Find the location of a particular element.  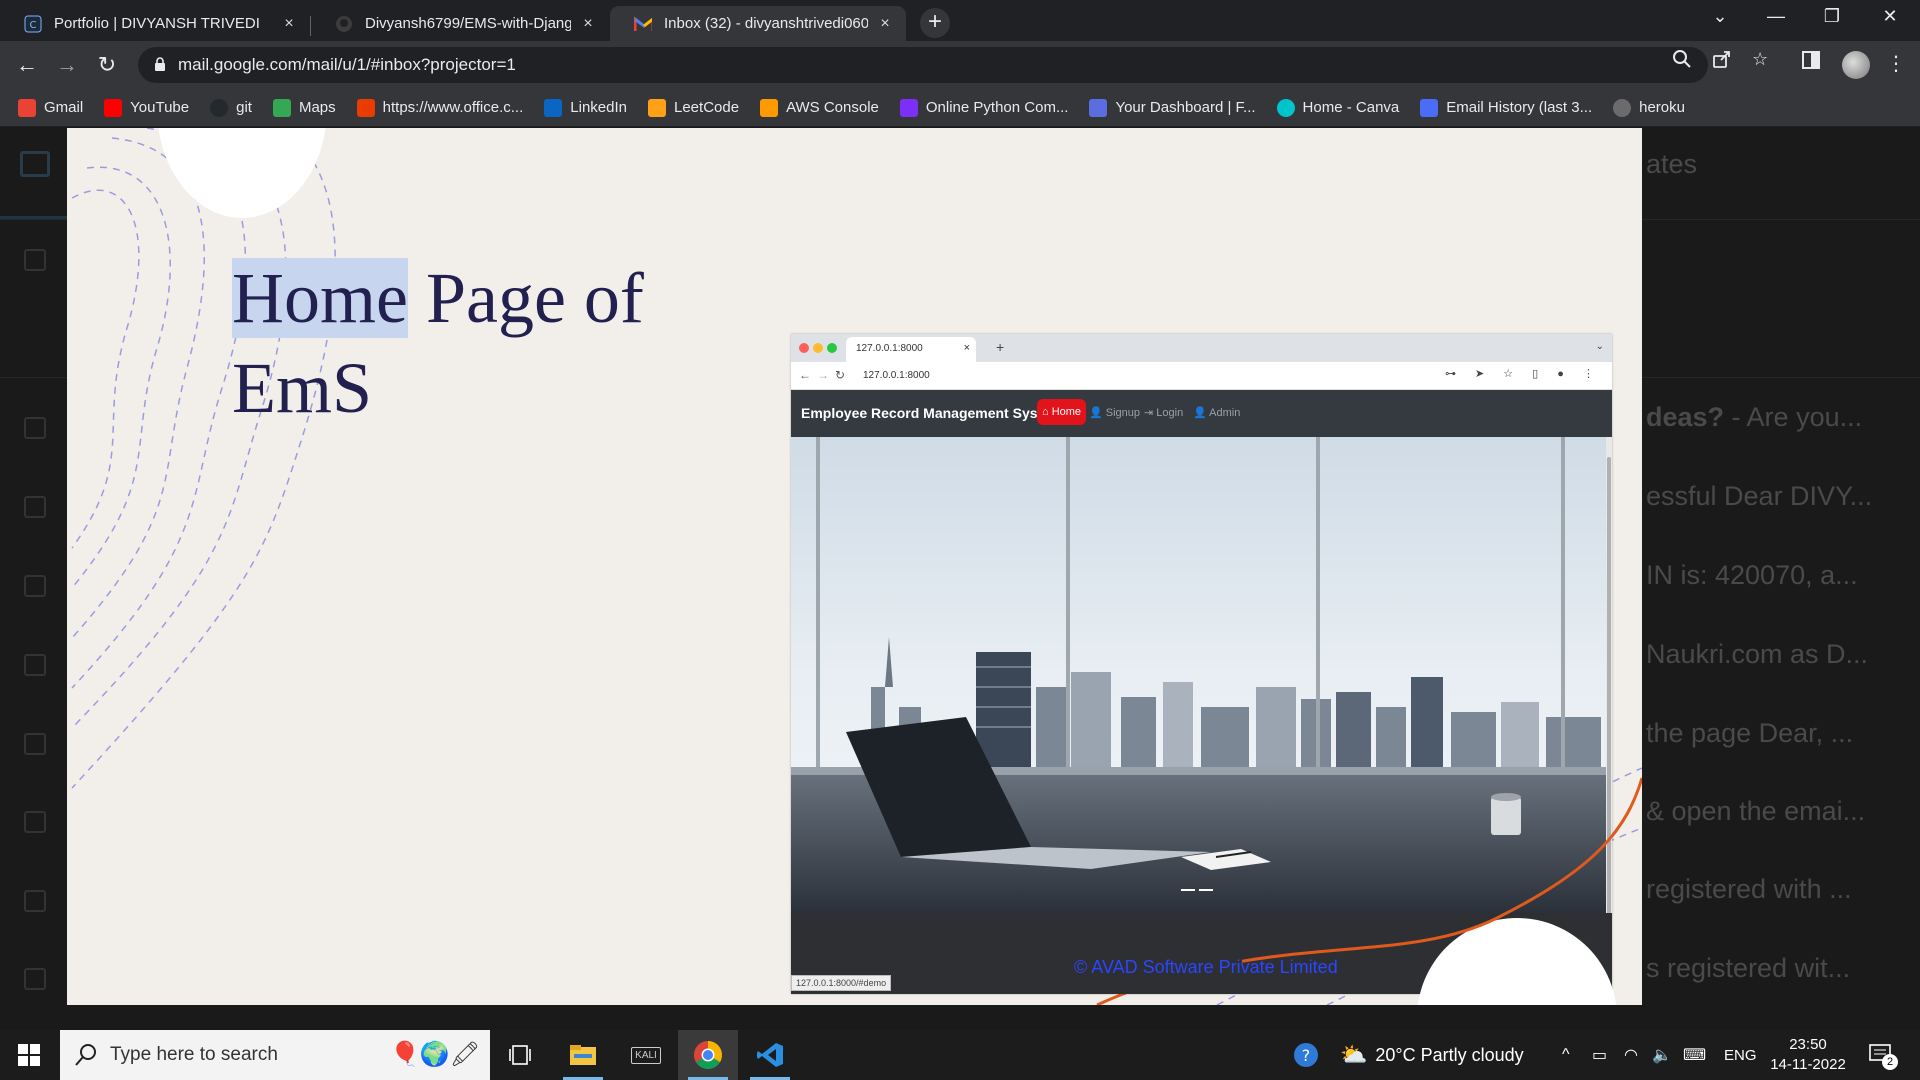

tab-portfolio: C Portfolio | DIVYANSH TRIVEDI × is located at coordinates (155, 23).